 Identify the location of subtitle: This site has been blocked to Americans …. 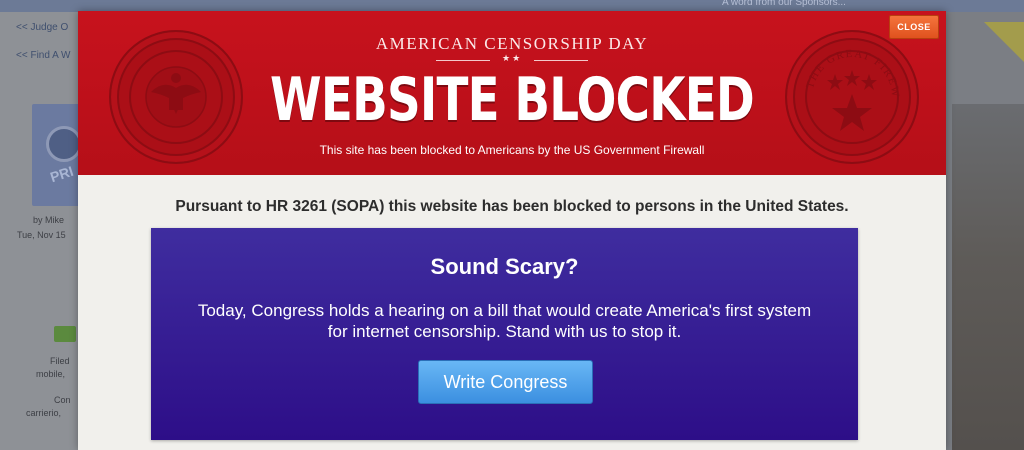
(512, 150).